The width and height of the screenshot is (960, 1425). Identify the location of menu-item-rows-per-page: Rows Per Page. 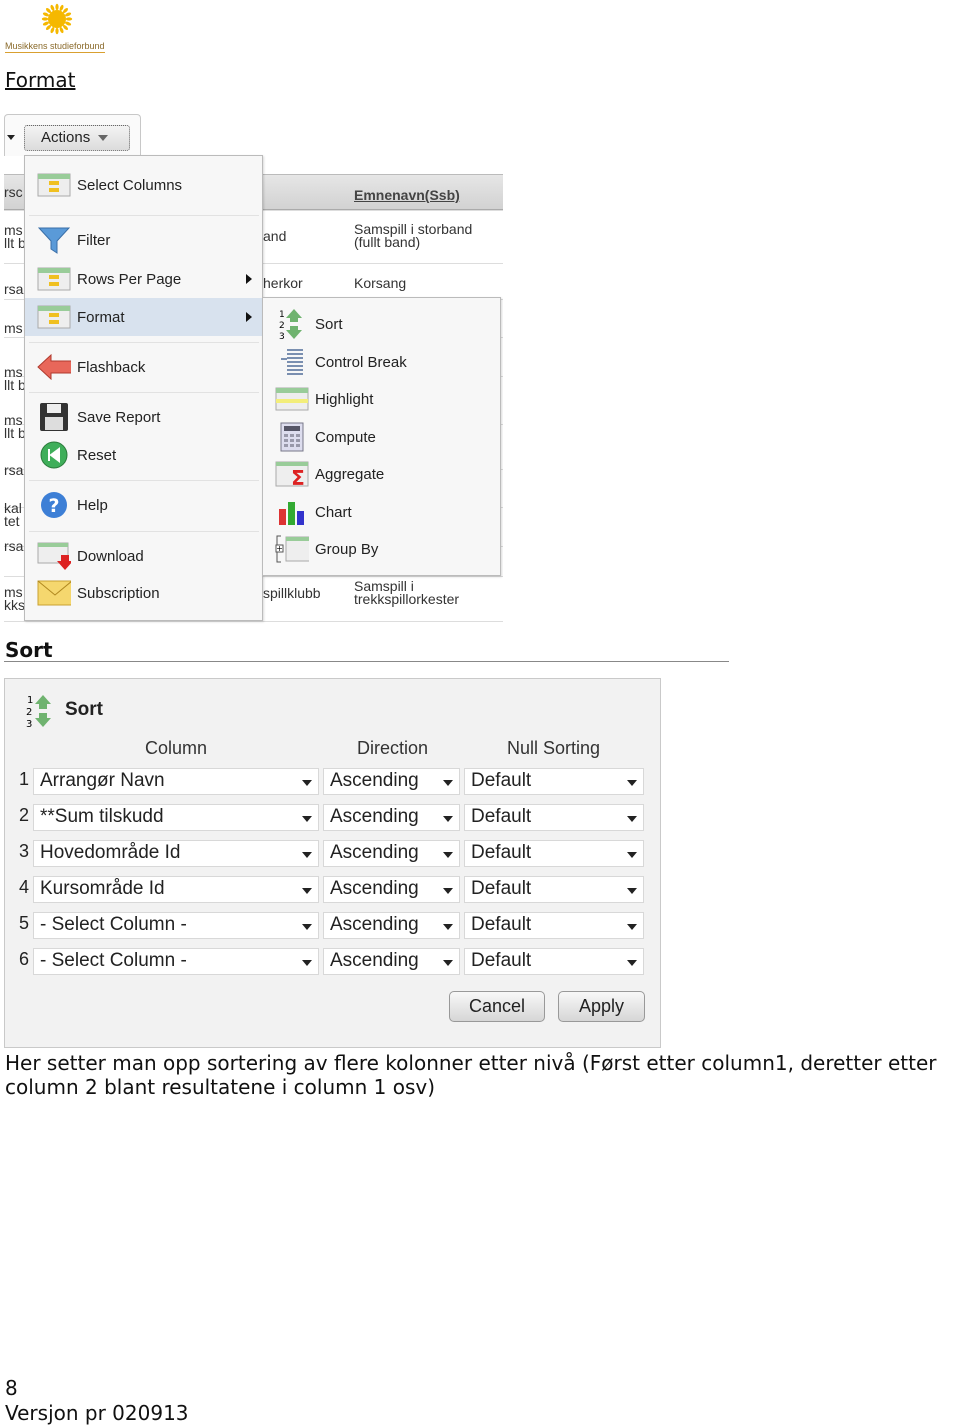
(143, 279).